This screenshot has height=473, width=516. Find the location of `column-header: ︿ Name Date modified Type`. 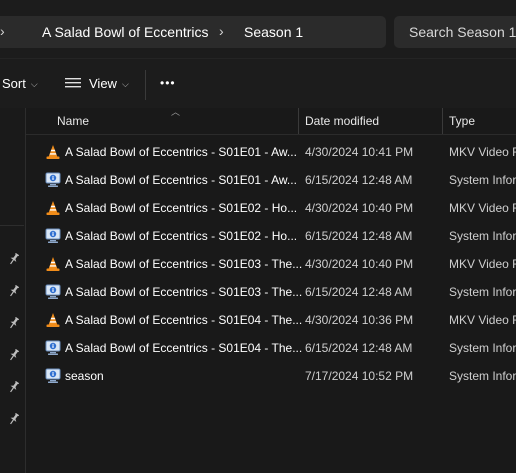

column-header: ︿ Name Date modified Type is located at coordinates (271, 121).